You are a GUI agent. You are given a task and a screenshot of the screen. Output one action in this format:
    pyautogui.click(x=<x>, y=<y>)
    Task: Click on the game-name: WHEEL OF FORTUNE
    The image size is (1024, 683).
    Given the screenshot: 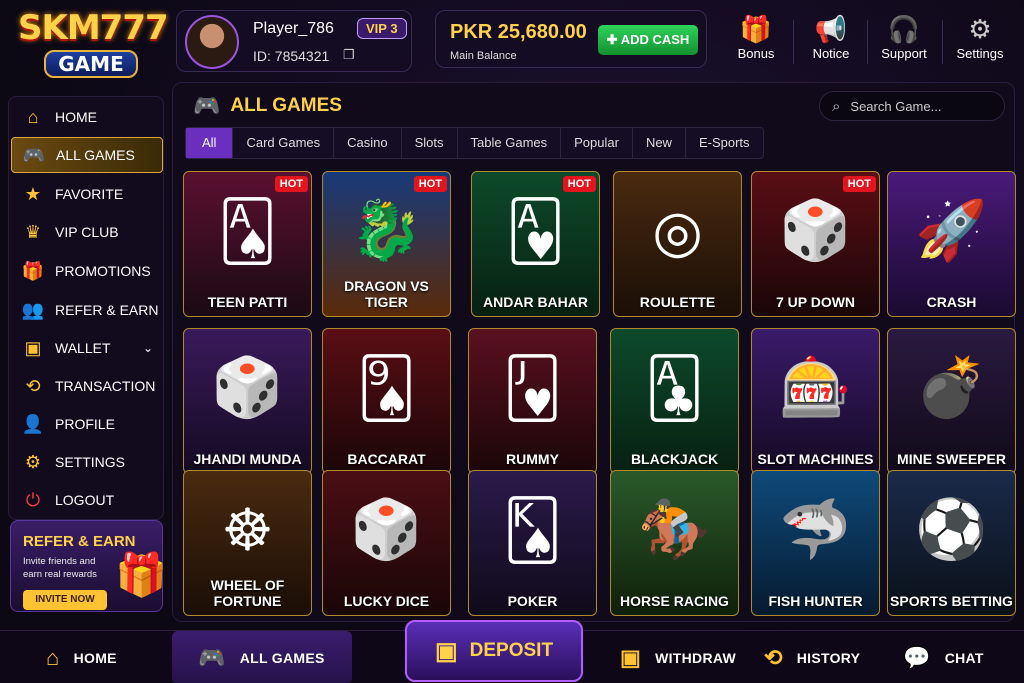 What is the action you would take?
    pyautogui.click(x=247, y=593)
    